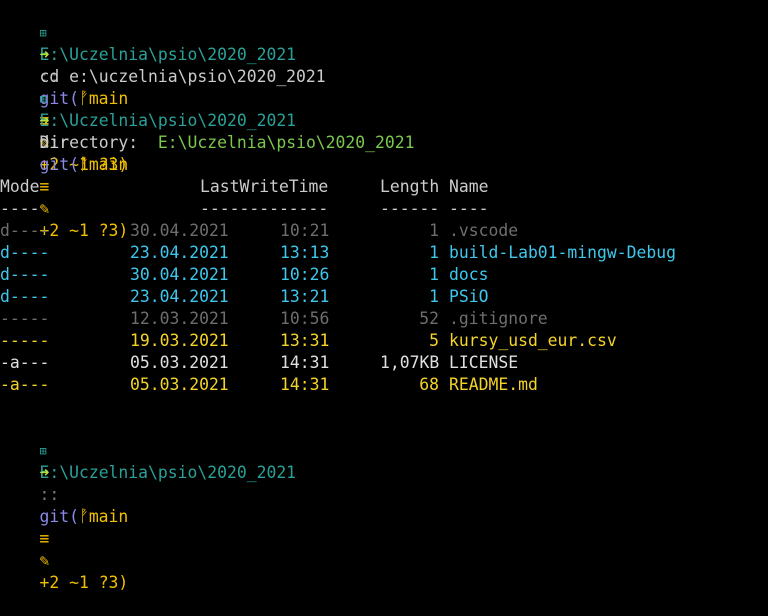  What do you see at coordinates (179, 318) in the screenshot?
I see `row-date: 12.03.2021` at bounding box center [179, 318].